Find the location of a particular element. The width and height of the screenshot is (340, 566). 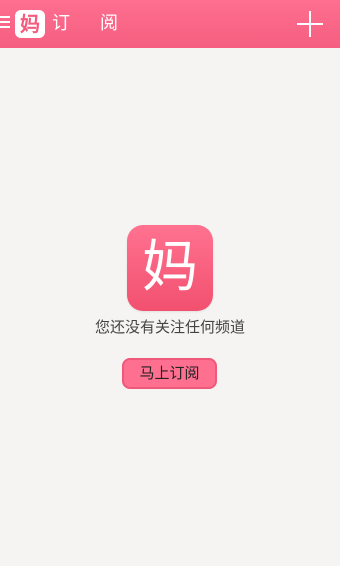

empty-state-message: 您还没有关注任何频道 is located at coordinates (169, 327).